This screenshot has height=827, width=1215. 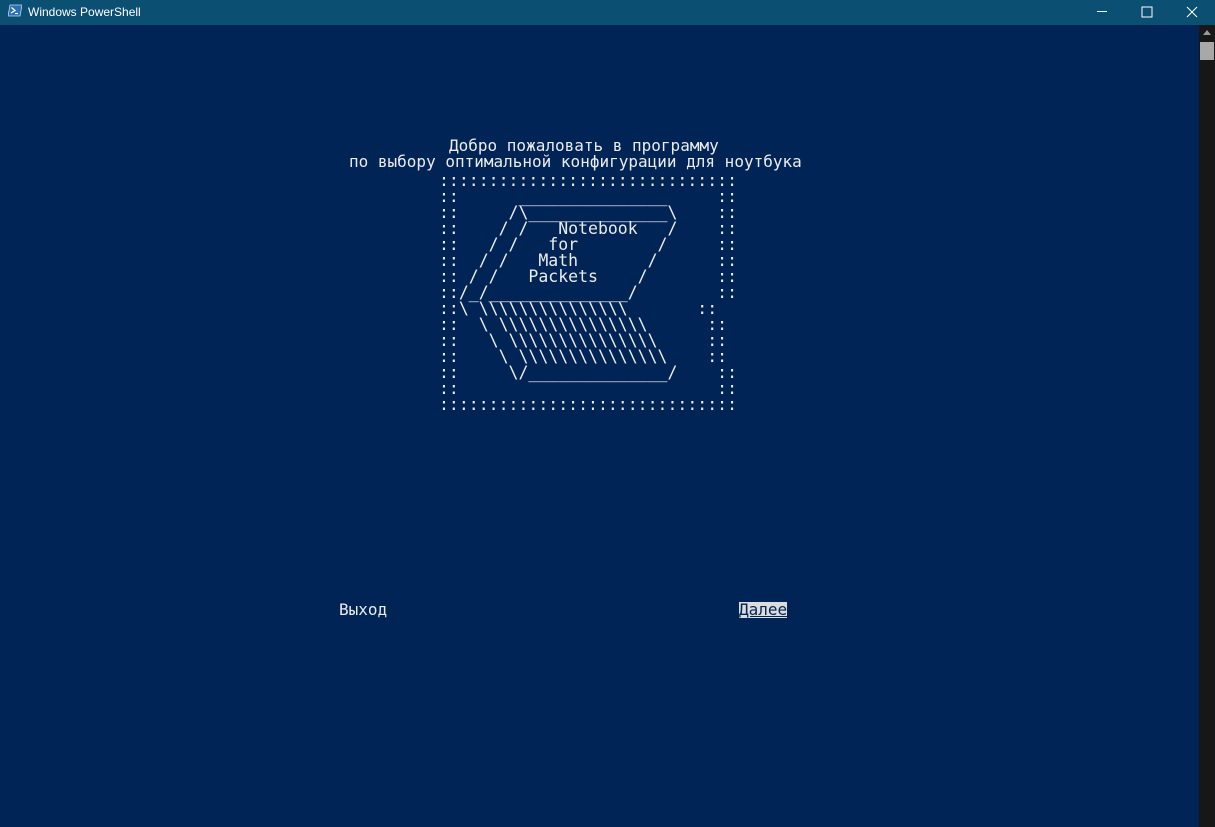 I want to click on close-button, so click(x=1192, y=12).